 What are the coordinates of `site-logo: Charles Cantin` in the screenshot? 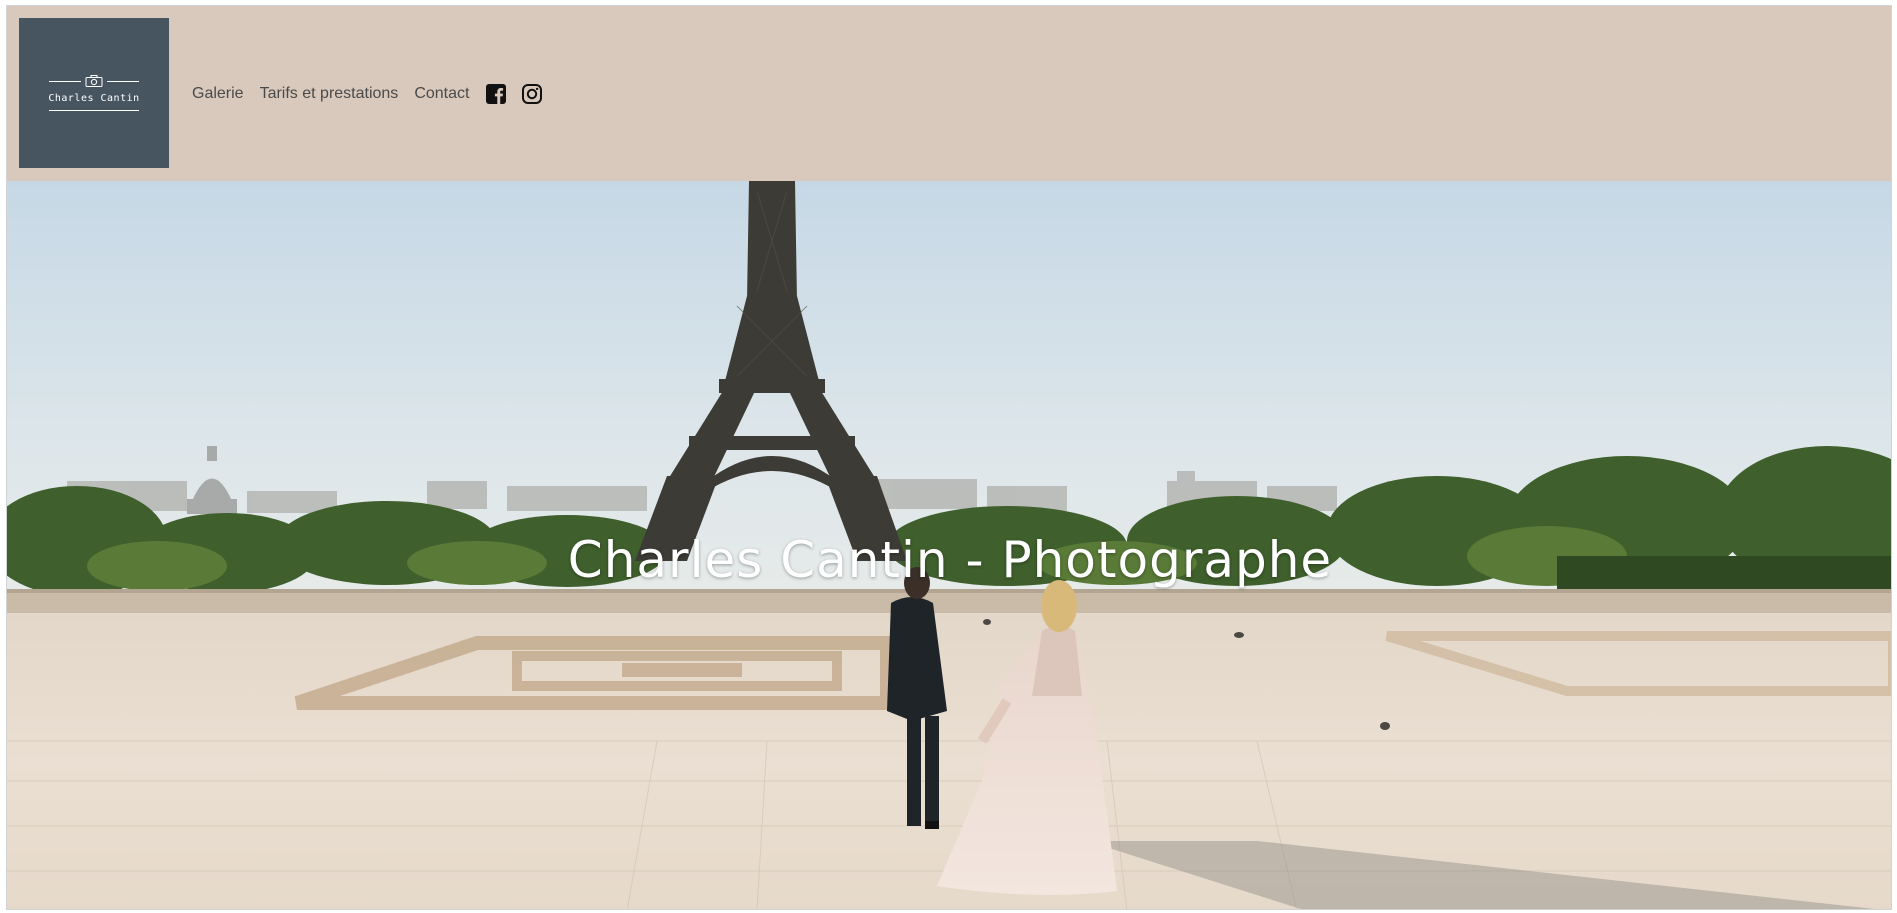 It's located at (94, 93).